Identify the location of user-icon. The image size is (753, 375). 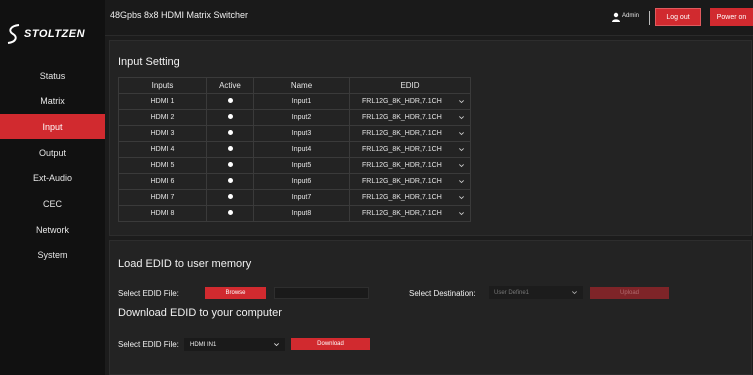
(616, 17).